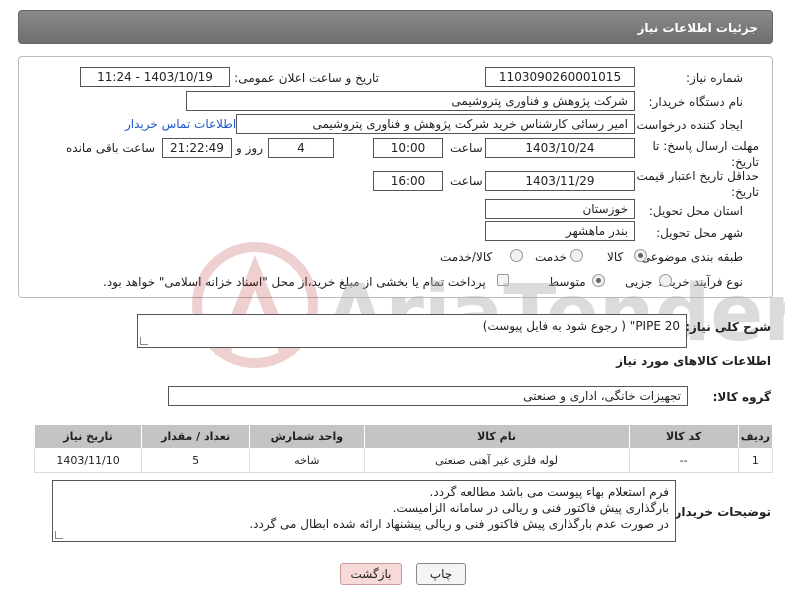  Describe the element at coordinates (690, 184) in the screenshot. I see `validity-label: حداقل تاریخ اعتبار قیمت: تا تاریخ:` at that location.